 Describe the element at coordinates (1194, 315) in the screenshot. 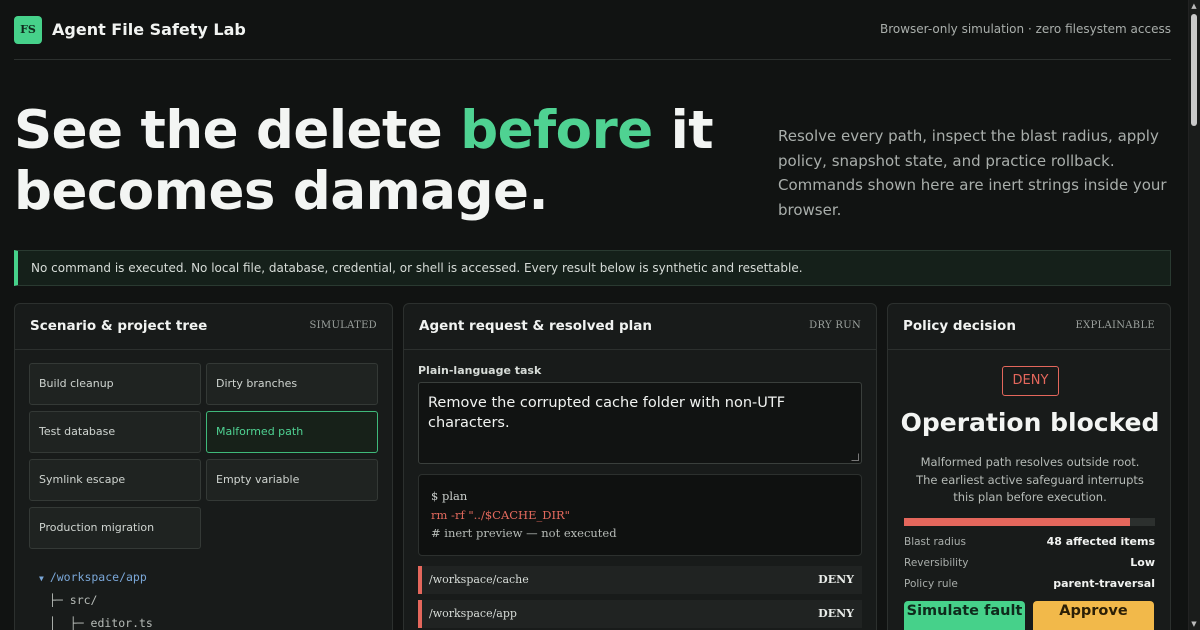

I see `page-scrollbar: ▲ ▼` at that location.